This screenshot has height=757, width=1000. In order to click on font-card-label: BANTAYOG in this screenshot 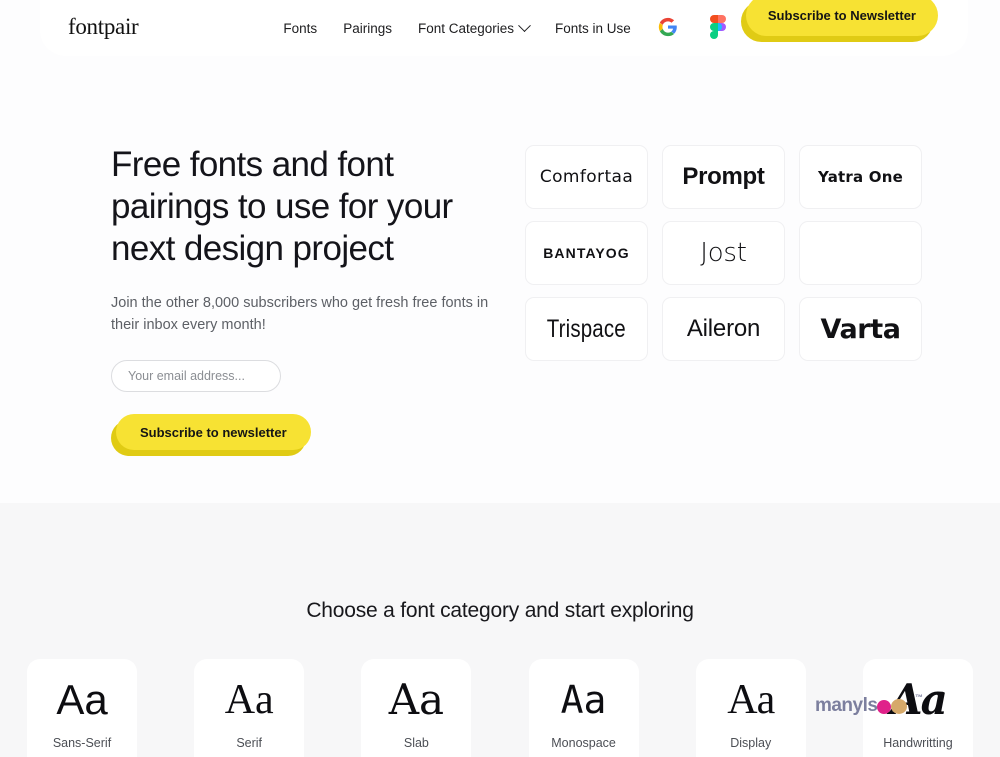, I will do `click(586, 253)`.